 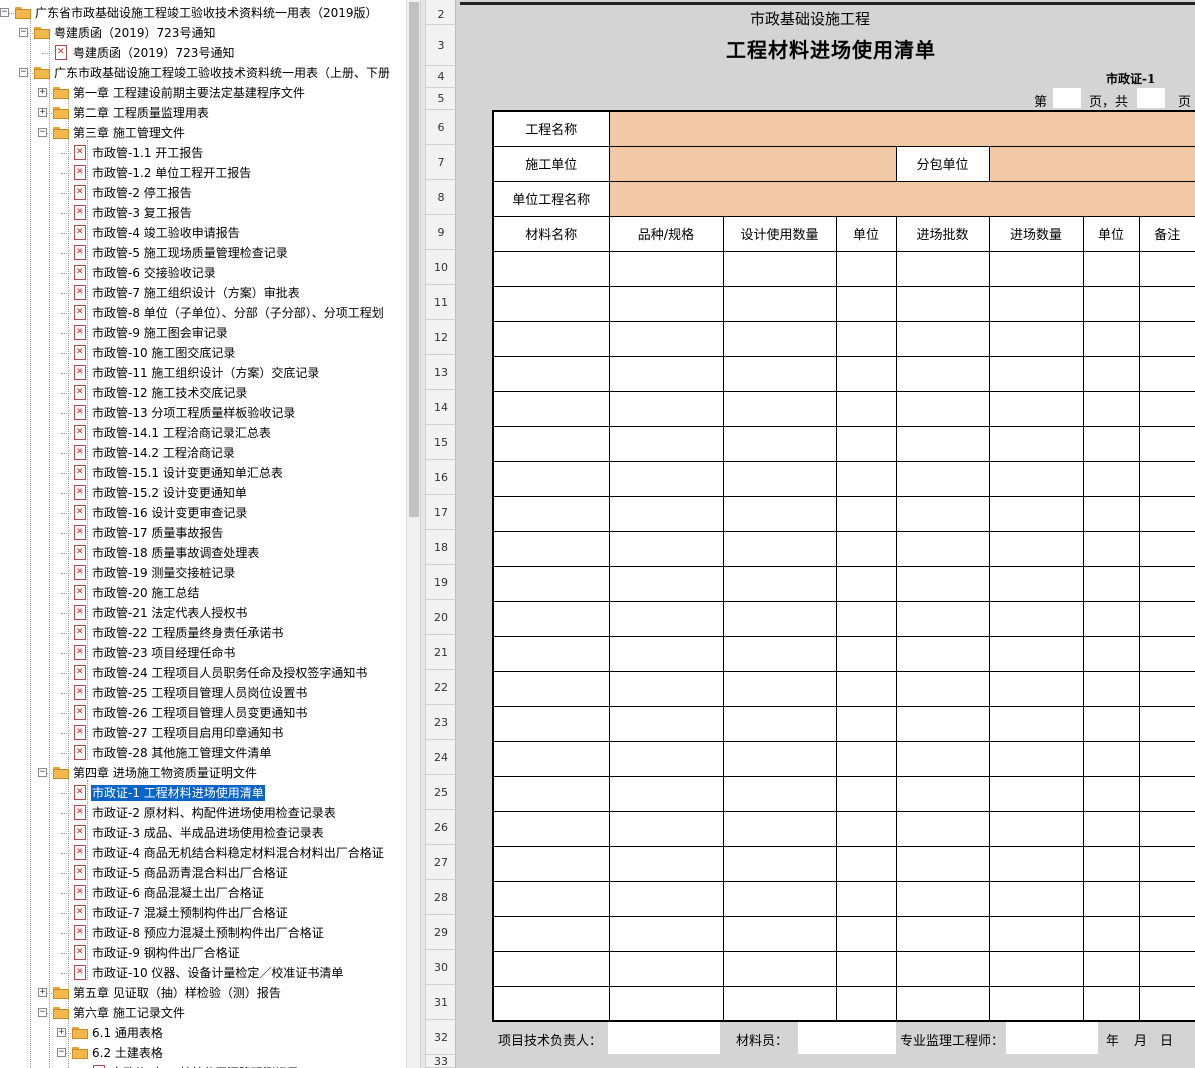 I want to click on tree-label: 市政管-25 工程项目管理人员岗位设置书, so click(x=199, y=693).